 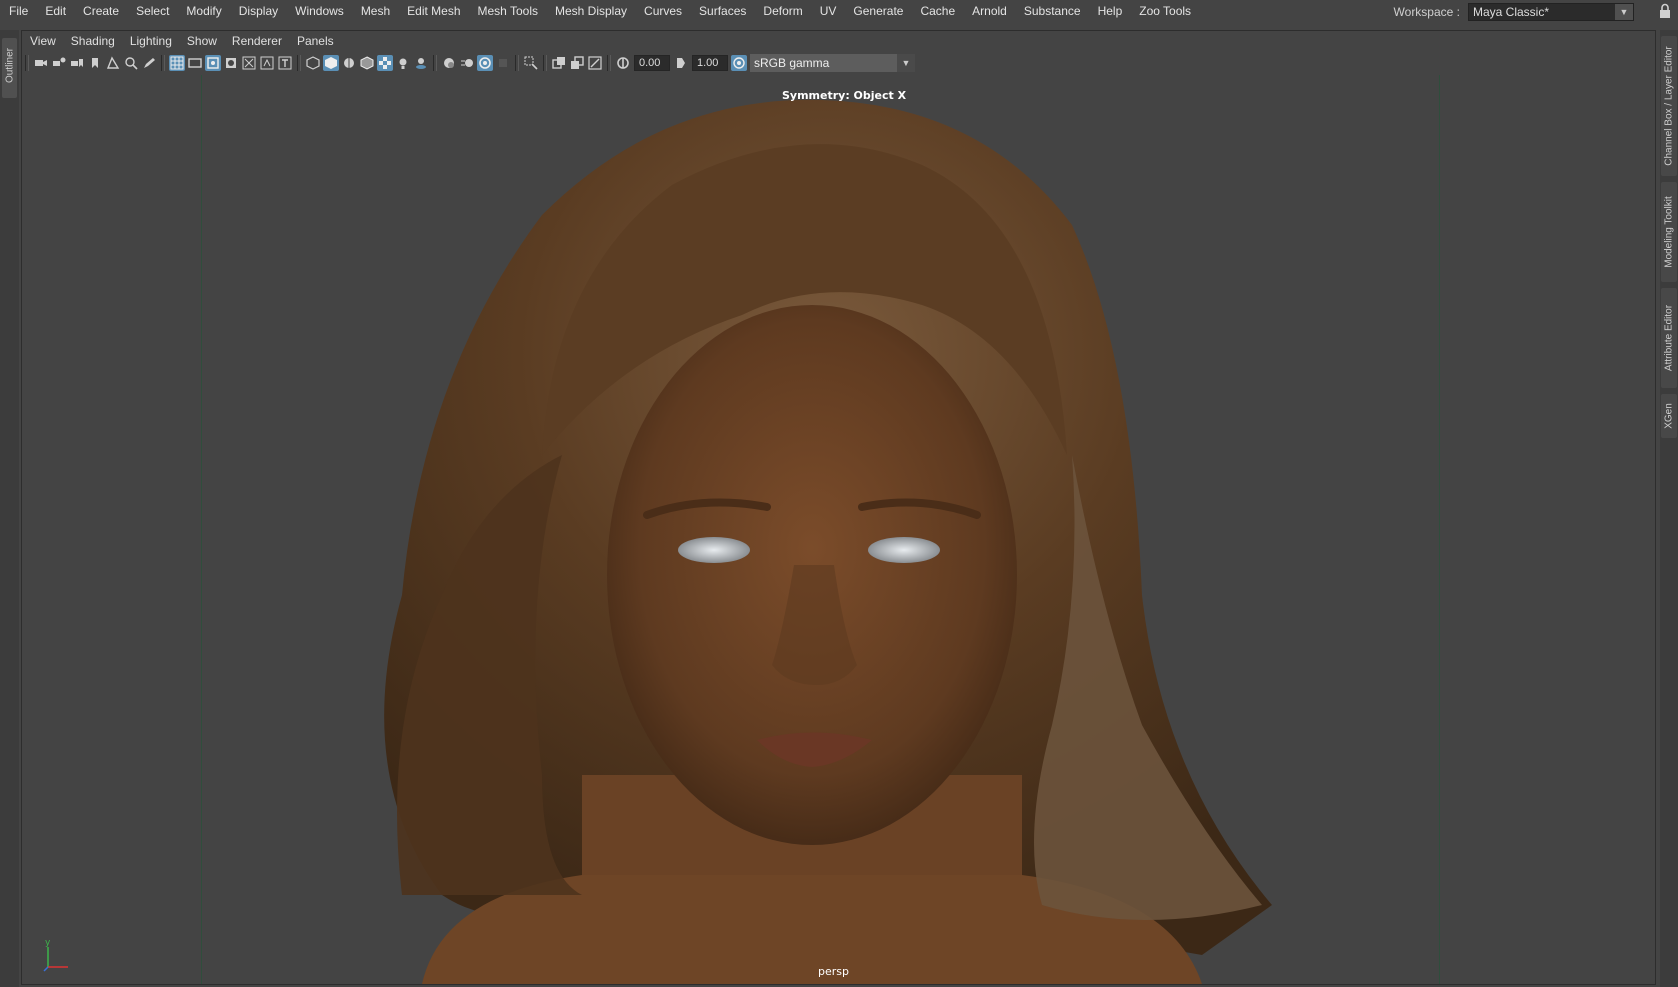 What do you see at coordinates (421, 63) in the screenshot?
I see `shadows-icon` at bounding box center [421, 63].